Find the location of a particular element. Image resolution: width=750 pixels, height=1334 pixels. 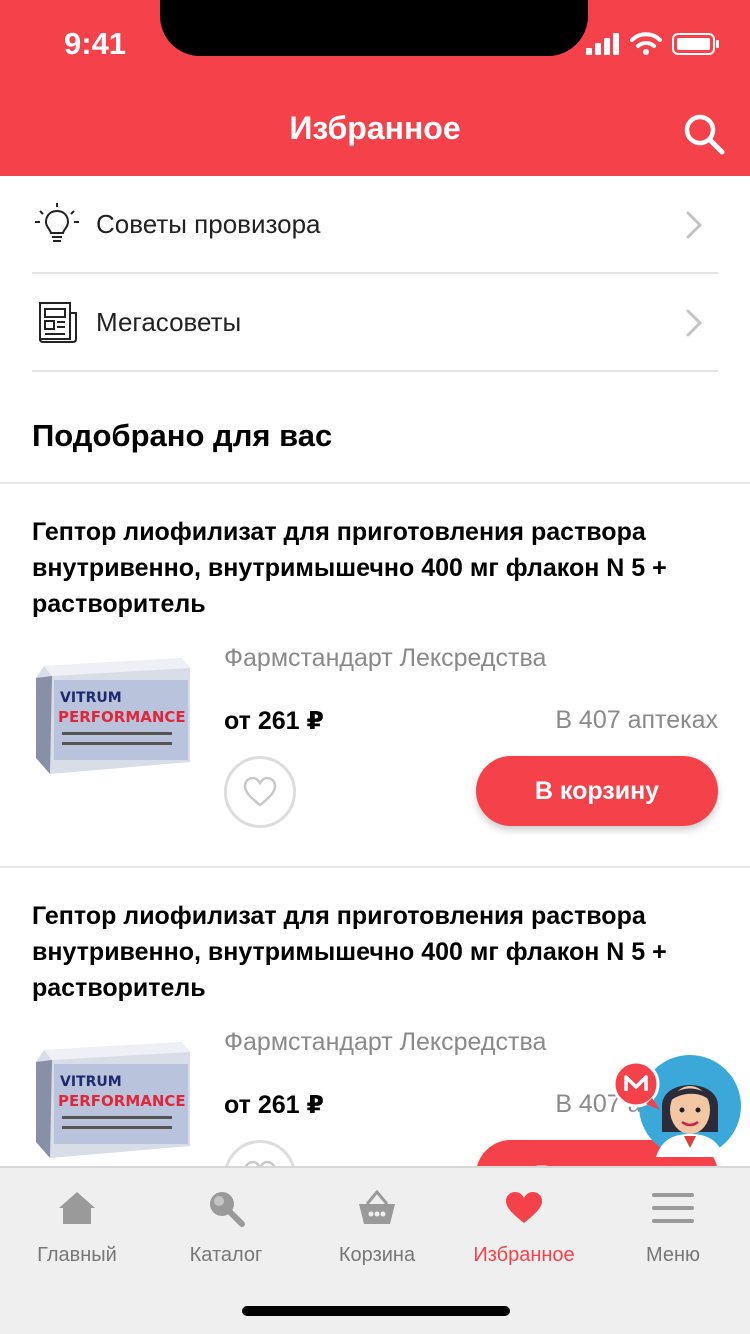

row-megatips: Мегасоветы is located at coordinates (375, 323).